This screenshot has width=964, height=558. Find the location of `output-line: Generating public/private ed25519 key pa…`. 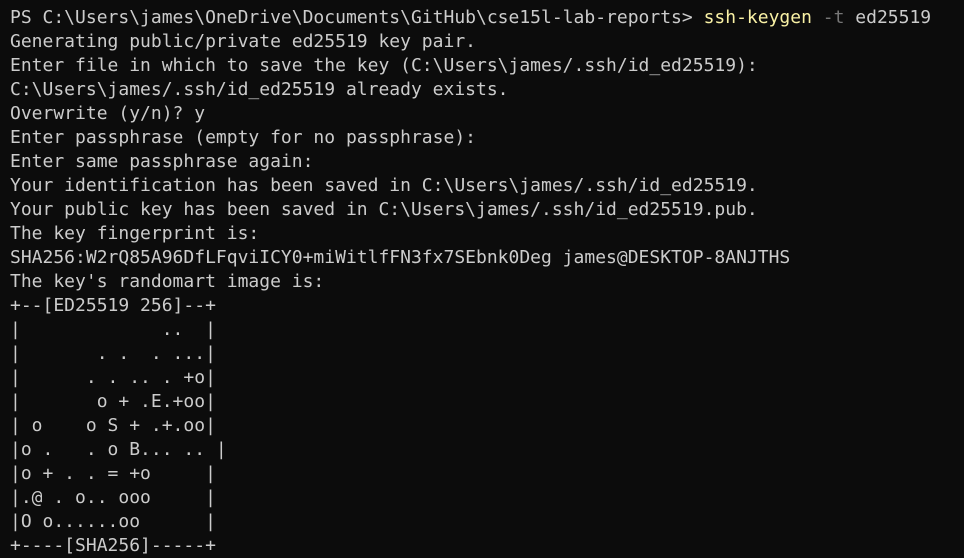

output-line: Generating public/private ed25519 key pa… is located at coordinates (243, 41).